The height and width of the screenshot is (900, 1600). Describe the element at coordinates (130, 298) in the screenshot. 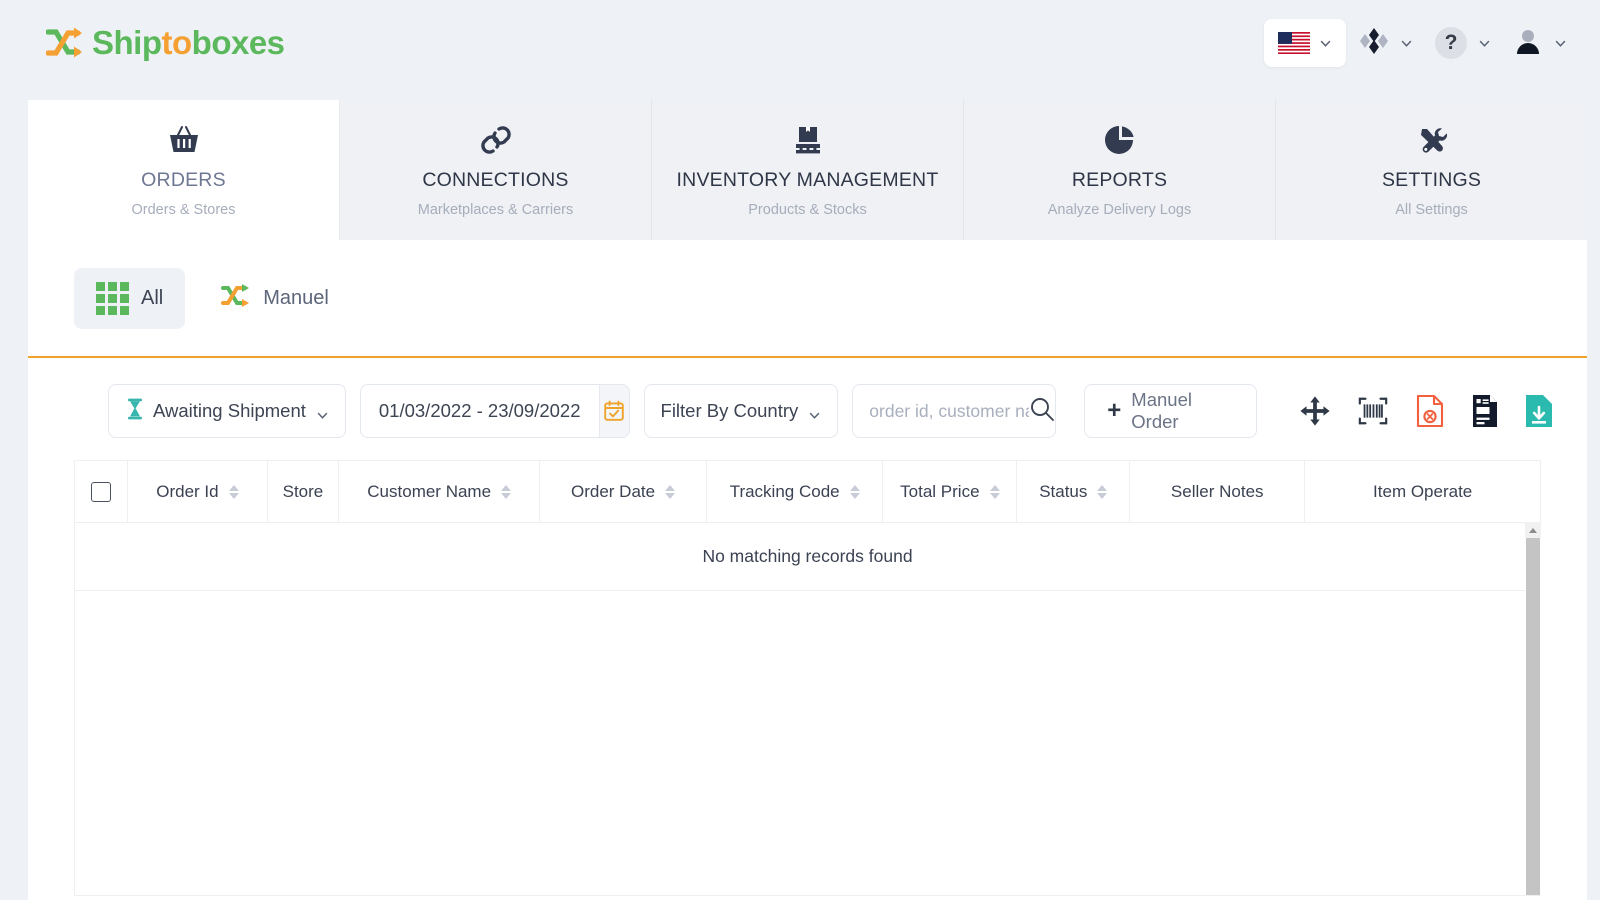

I see `sub-tab-all: All` at that location.